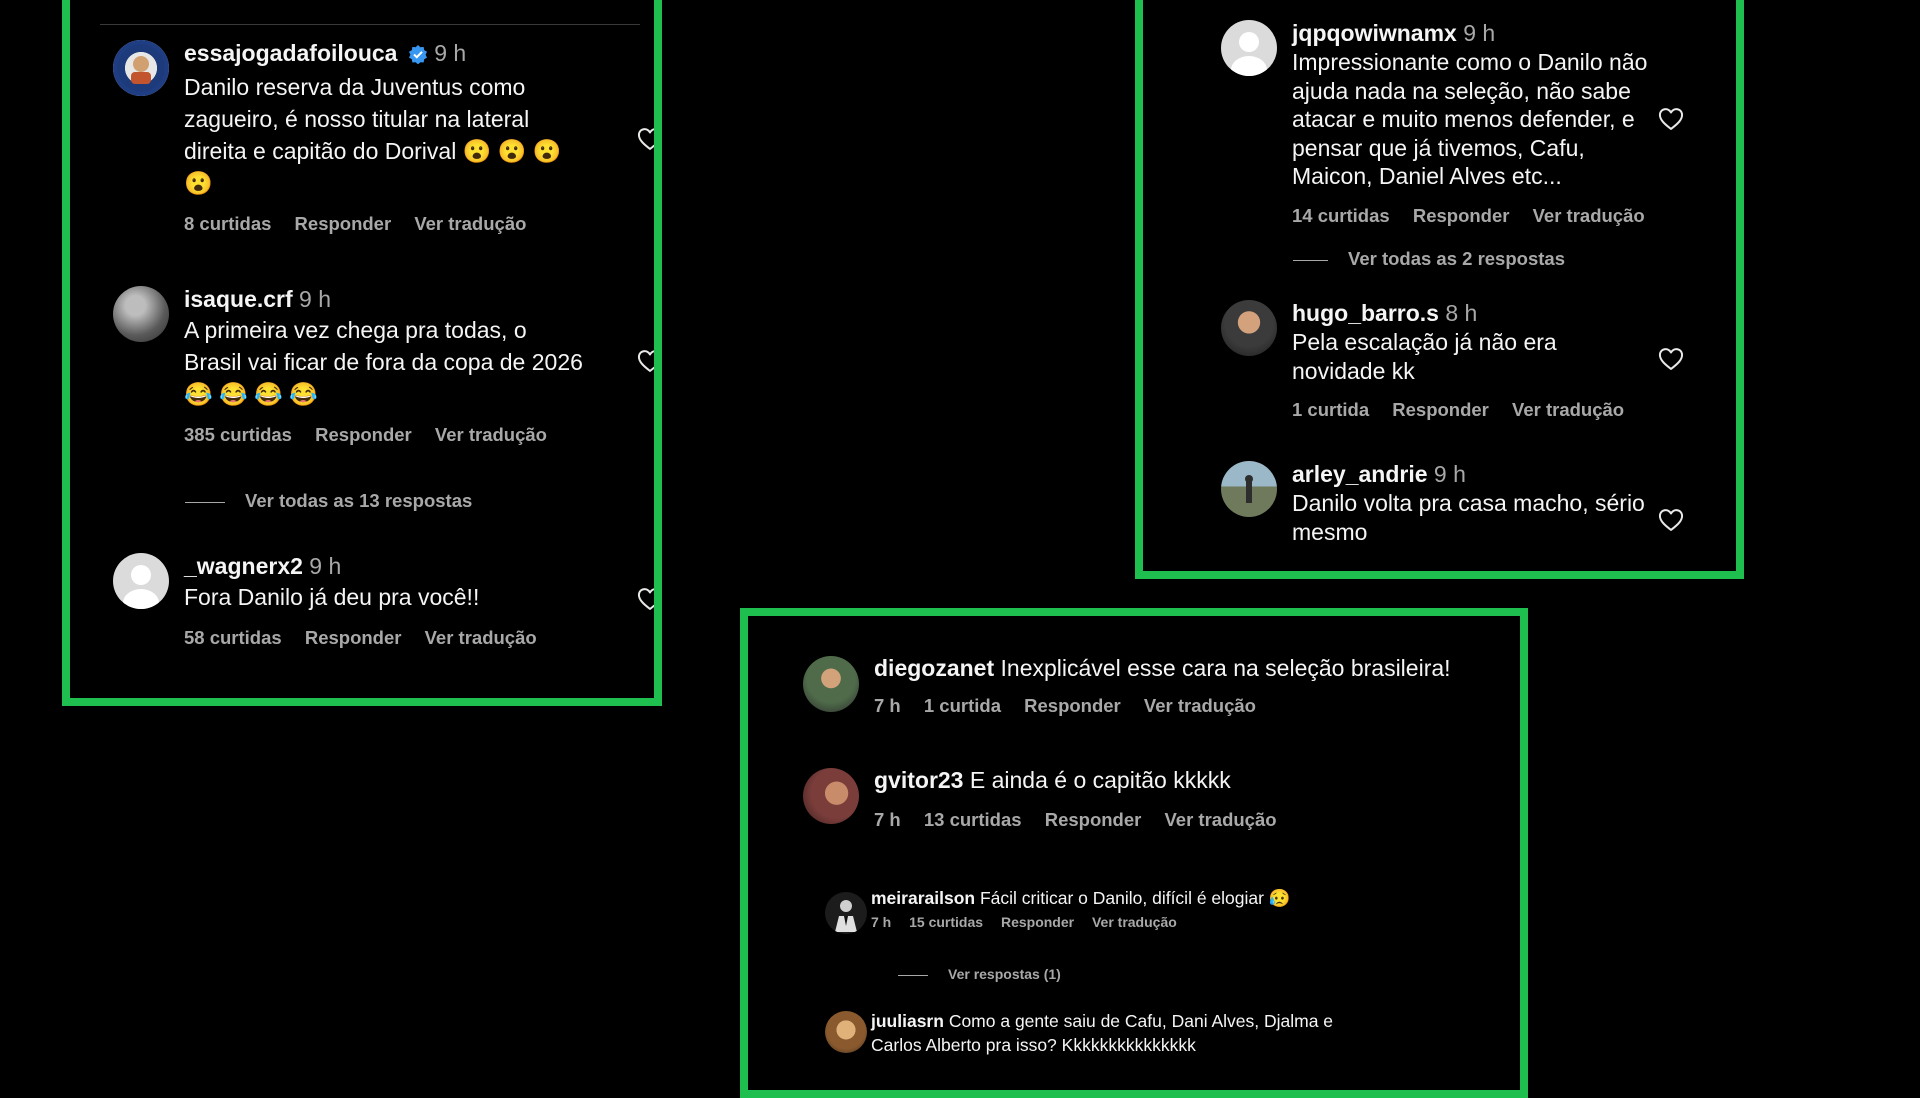  Describe the element at coordinates (332, 597) in the screenshot. I see `comment-text: Fora Danilo já deu pra você!!` at that location.